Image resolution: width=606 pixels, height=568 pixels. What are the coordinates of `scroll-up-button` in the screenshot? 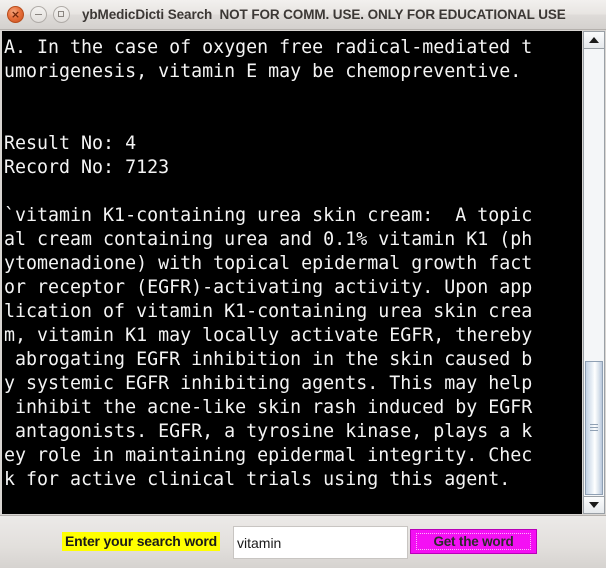 It's located at (594, 40).